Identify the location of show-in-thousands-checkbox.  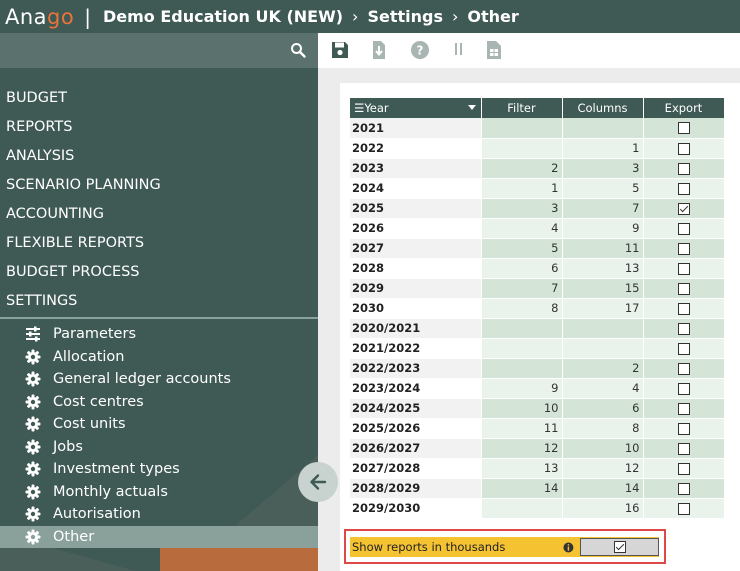
(619, 547).